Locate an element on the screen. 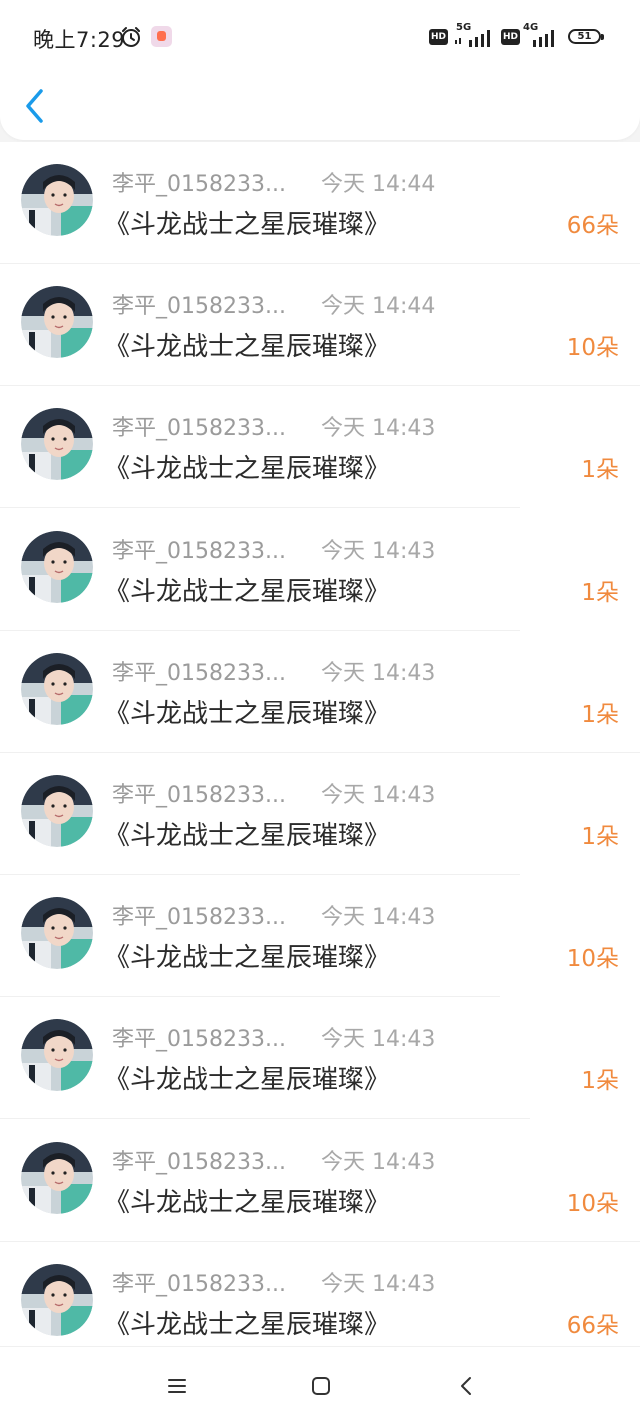  app-notification-icon is located at coordinates (161, 36).